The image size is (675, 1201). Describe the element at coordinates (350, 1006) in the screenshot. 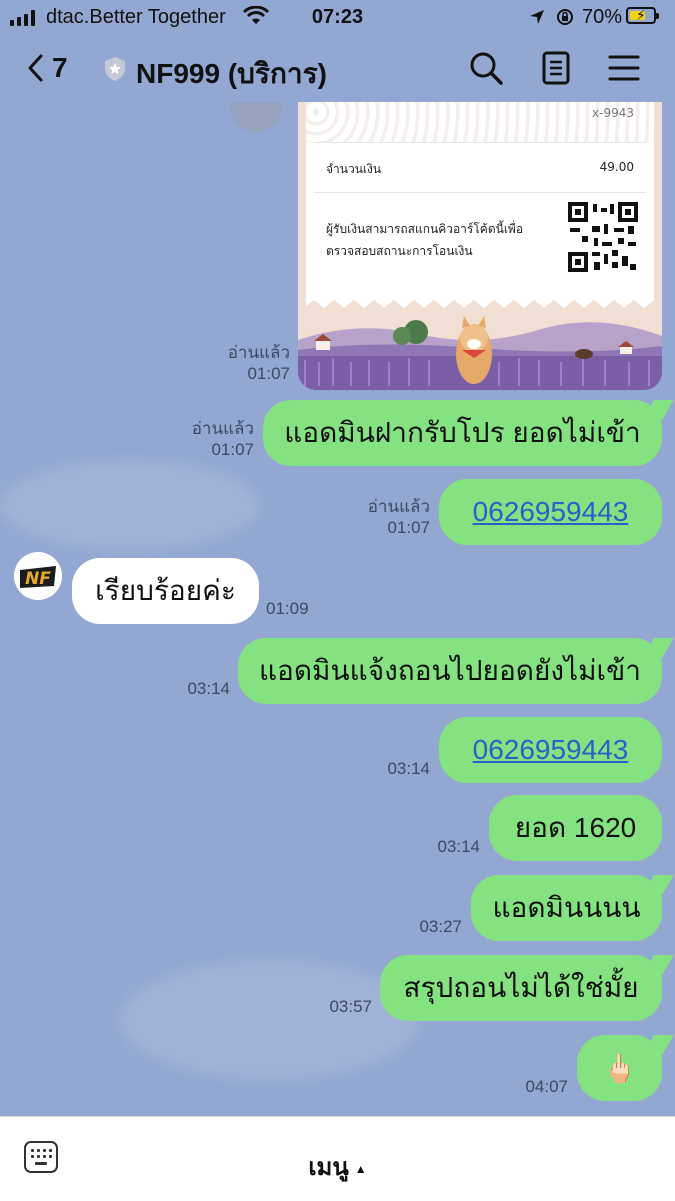

I see `message-time: 03:57` at that location.